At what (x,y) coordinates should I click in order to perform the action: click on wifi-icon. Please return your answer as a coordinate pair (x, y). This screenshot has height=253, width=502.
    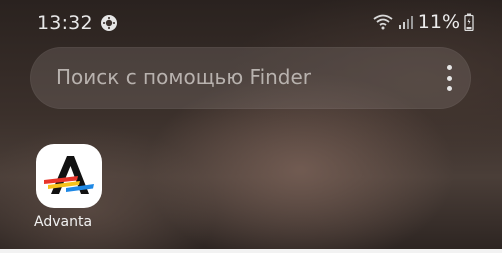
    Looking at the image, I should click on (383, 22).